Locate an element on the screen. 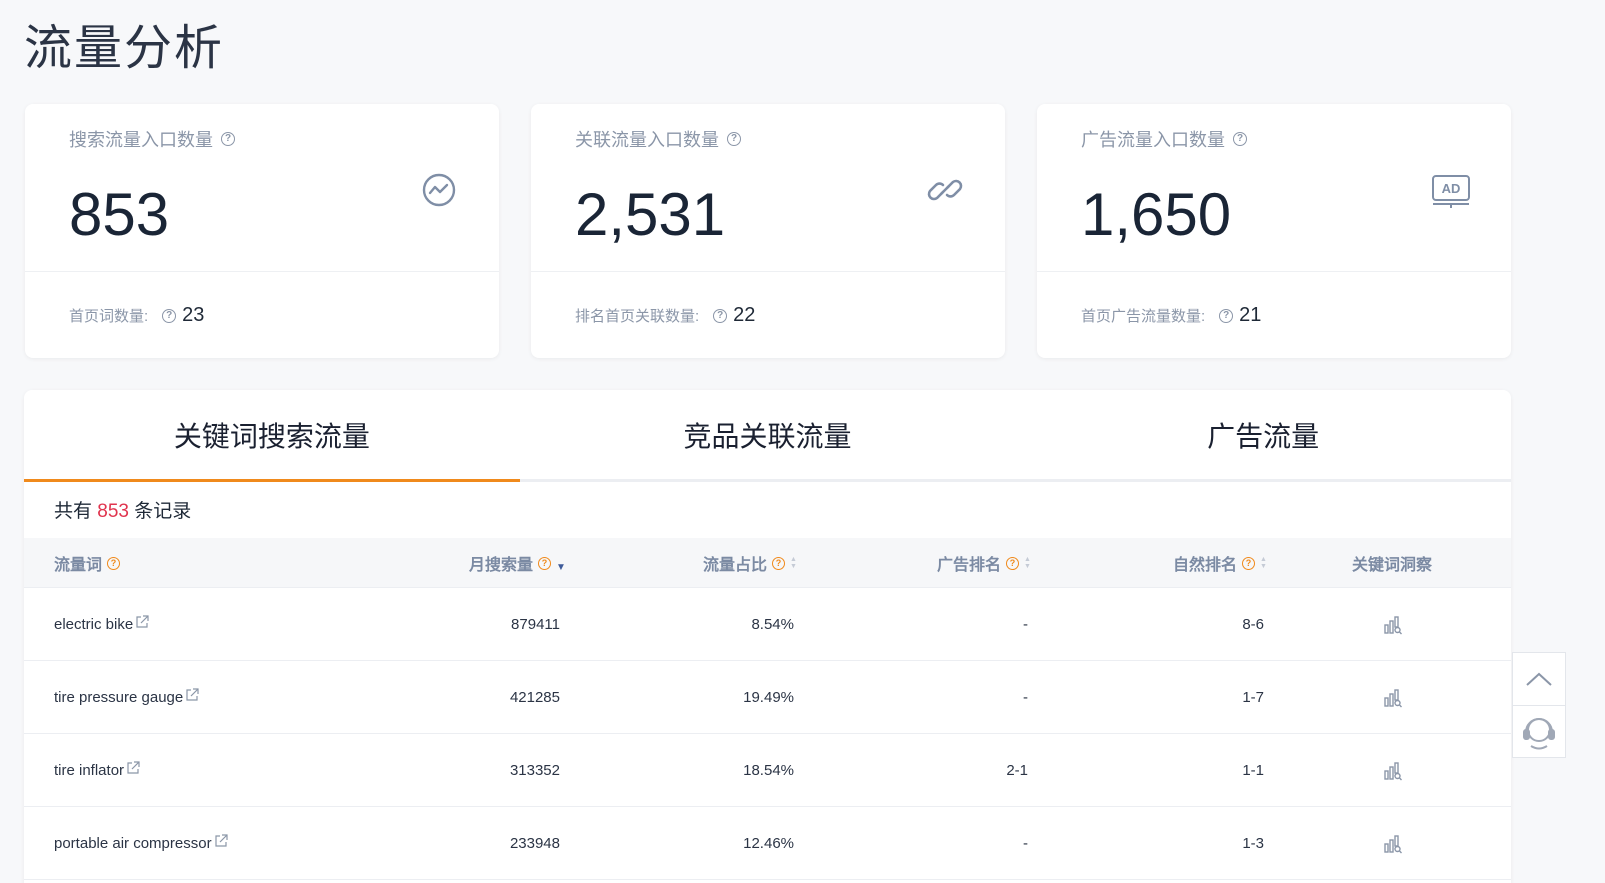  natural-rank-cell: 1-1 is located at coordinates (1253, 770).